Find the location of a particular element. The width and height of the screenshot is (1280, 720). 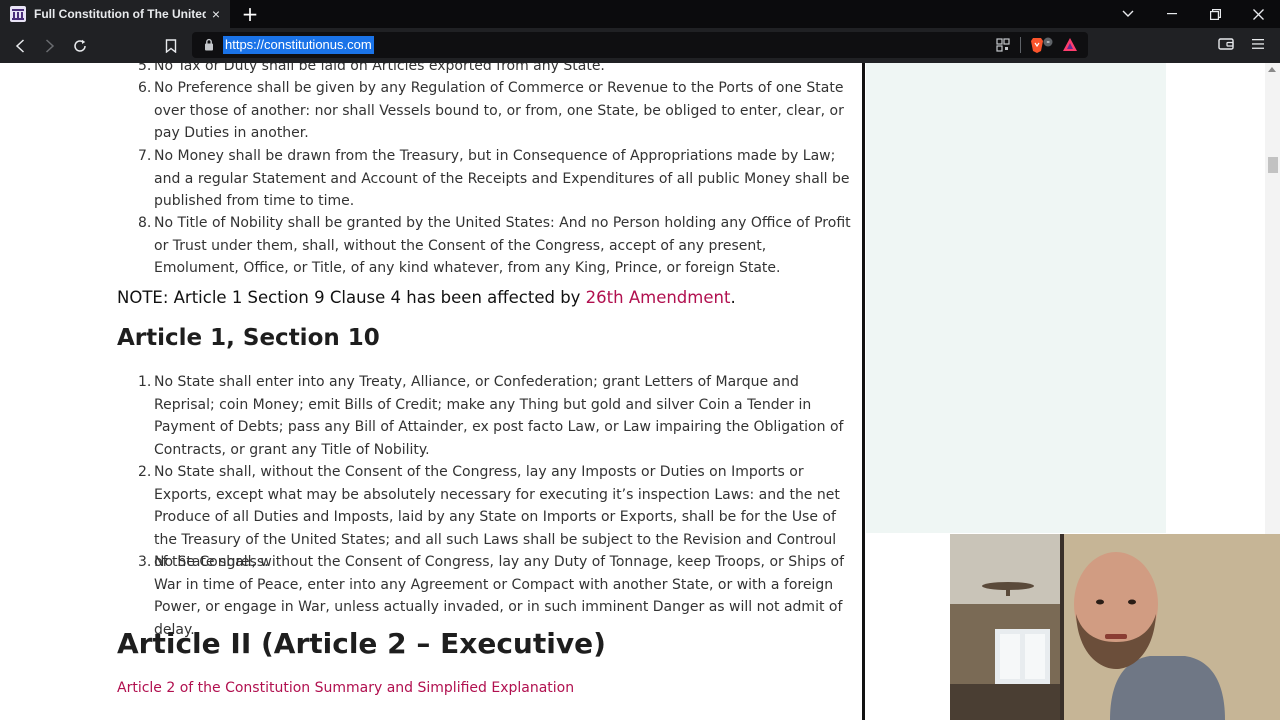

active-tab: Full Constitution of The United St × is located at coordinates (115, 14).